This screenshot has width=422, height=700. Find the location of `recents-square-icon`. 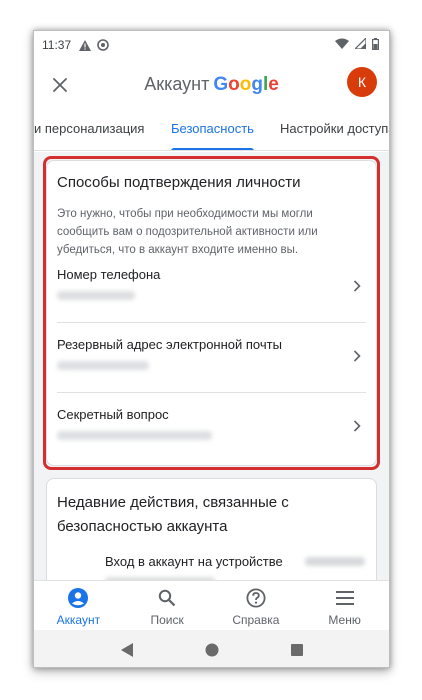

recents-square-icon is located at coordinates (296, 649).